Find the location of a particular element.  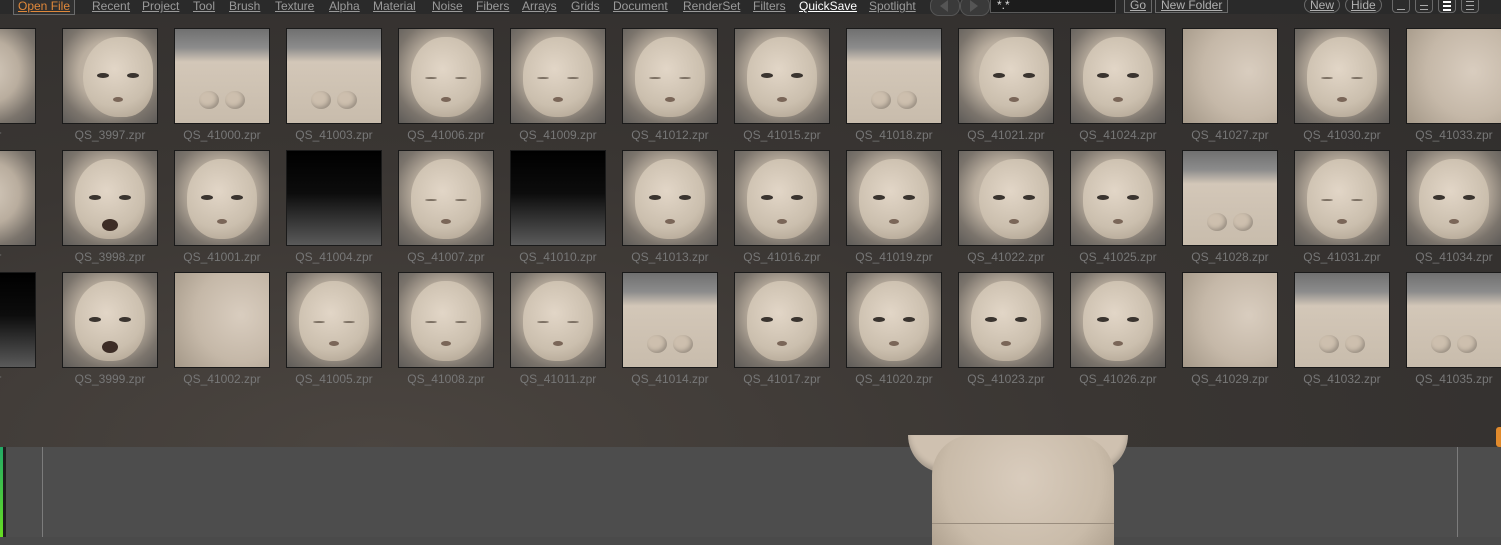

file-thumbnail: 6.zpr is located at coordinates (20, 332).